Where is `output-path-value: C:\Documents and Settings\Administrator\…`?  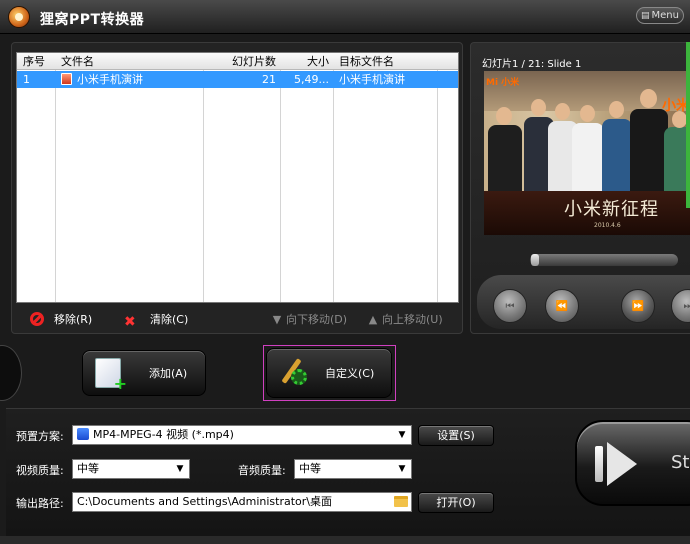 output-path-value: C:\Documents and Settings\Administrator\… is located at coordinates (205, 501).